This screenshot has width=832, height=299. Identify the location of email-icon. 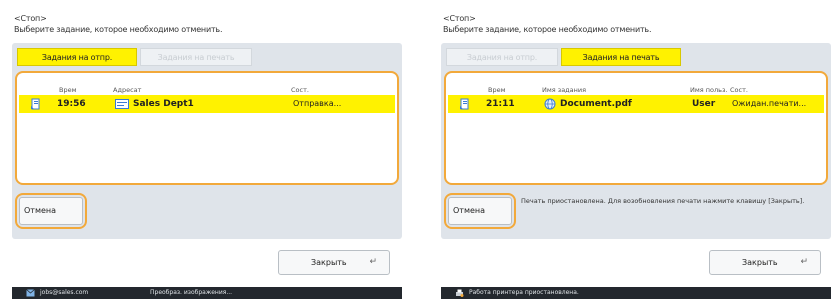
(30, 293).